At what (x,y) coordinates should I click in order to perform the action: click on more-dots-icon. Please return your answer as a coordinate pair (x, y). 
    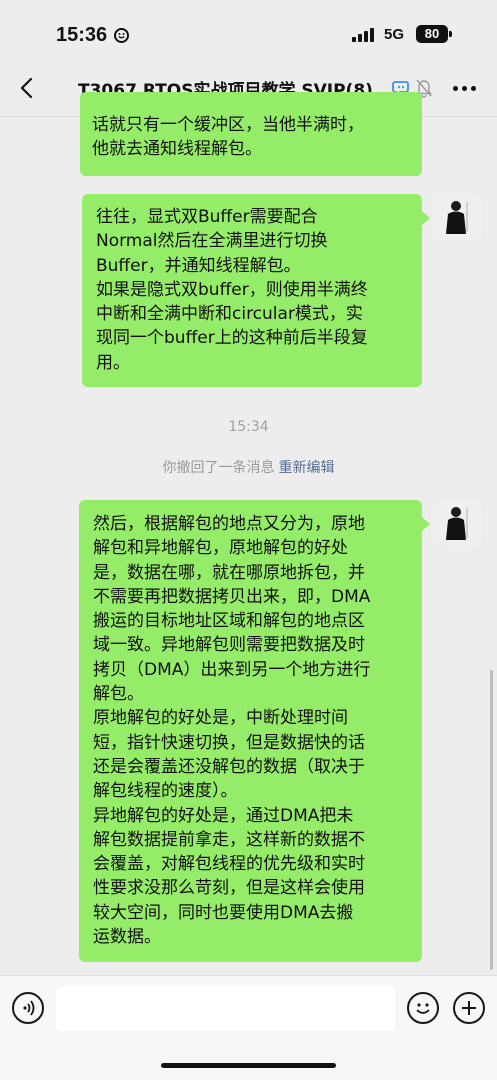
    Looking at the image, I should click on (465, 88).